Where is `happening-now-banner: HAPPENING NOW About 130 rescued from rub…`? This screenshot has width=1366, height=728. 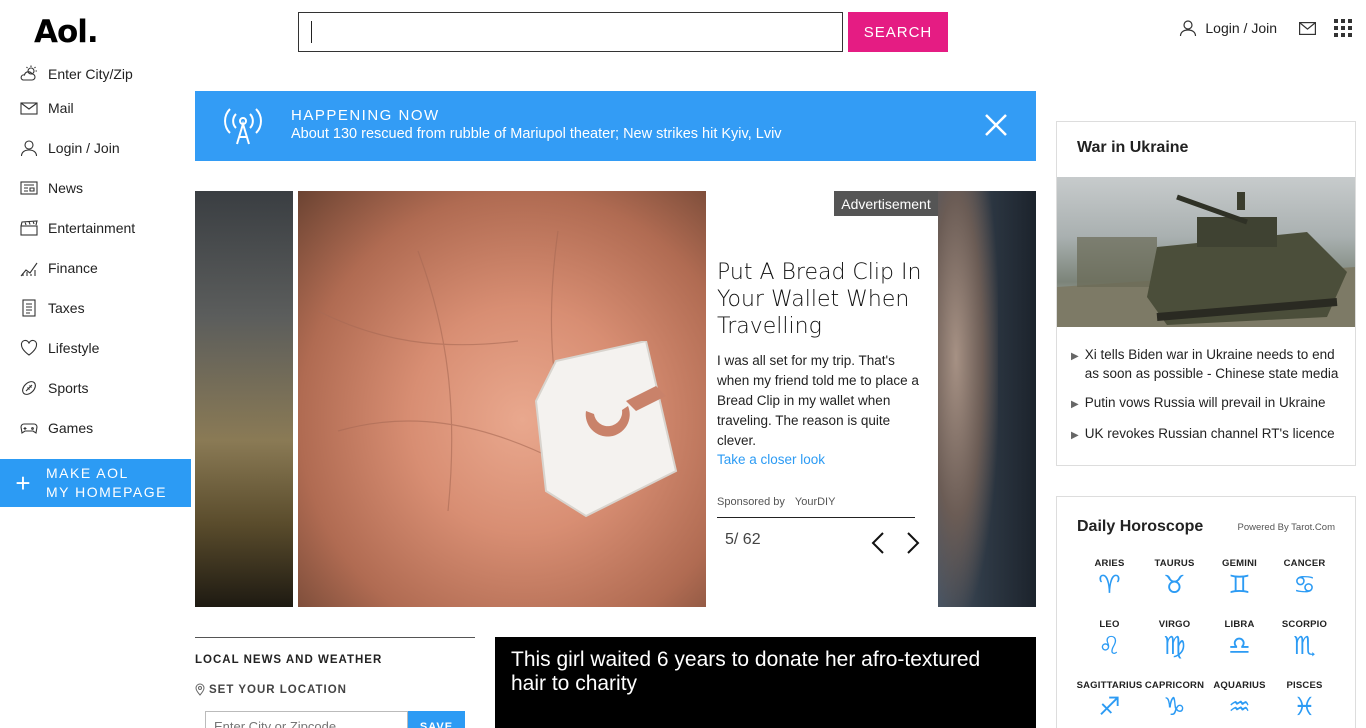
happening-now-banner: HAPPENING NOW About 130 rescued from rub… is located at coordinates (615, 126).